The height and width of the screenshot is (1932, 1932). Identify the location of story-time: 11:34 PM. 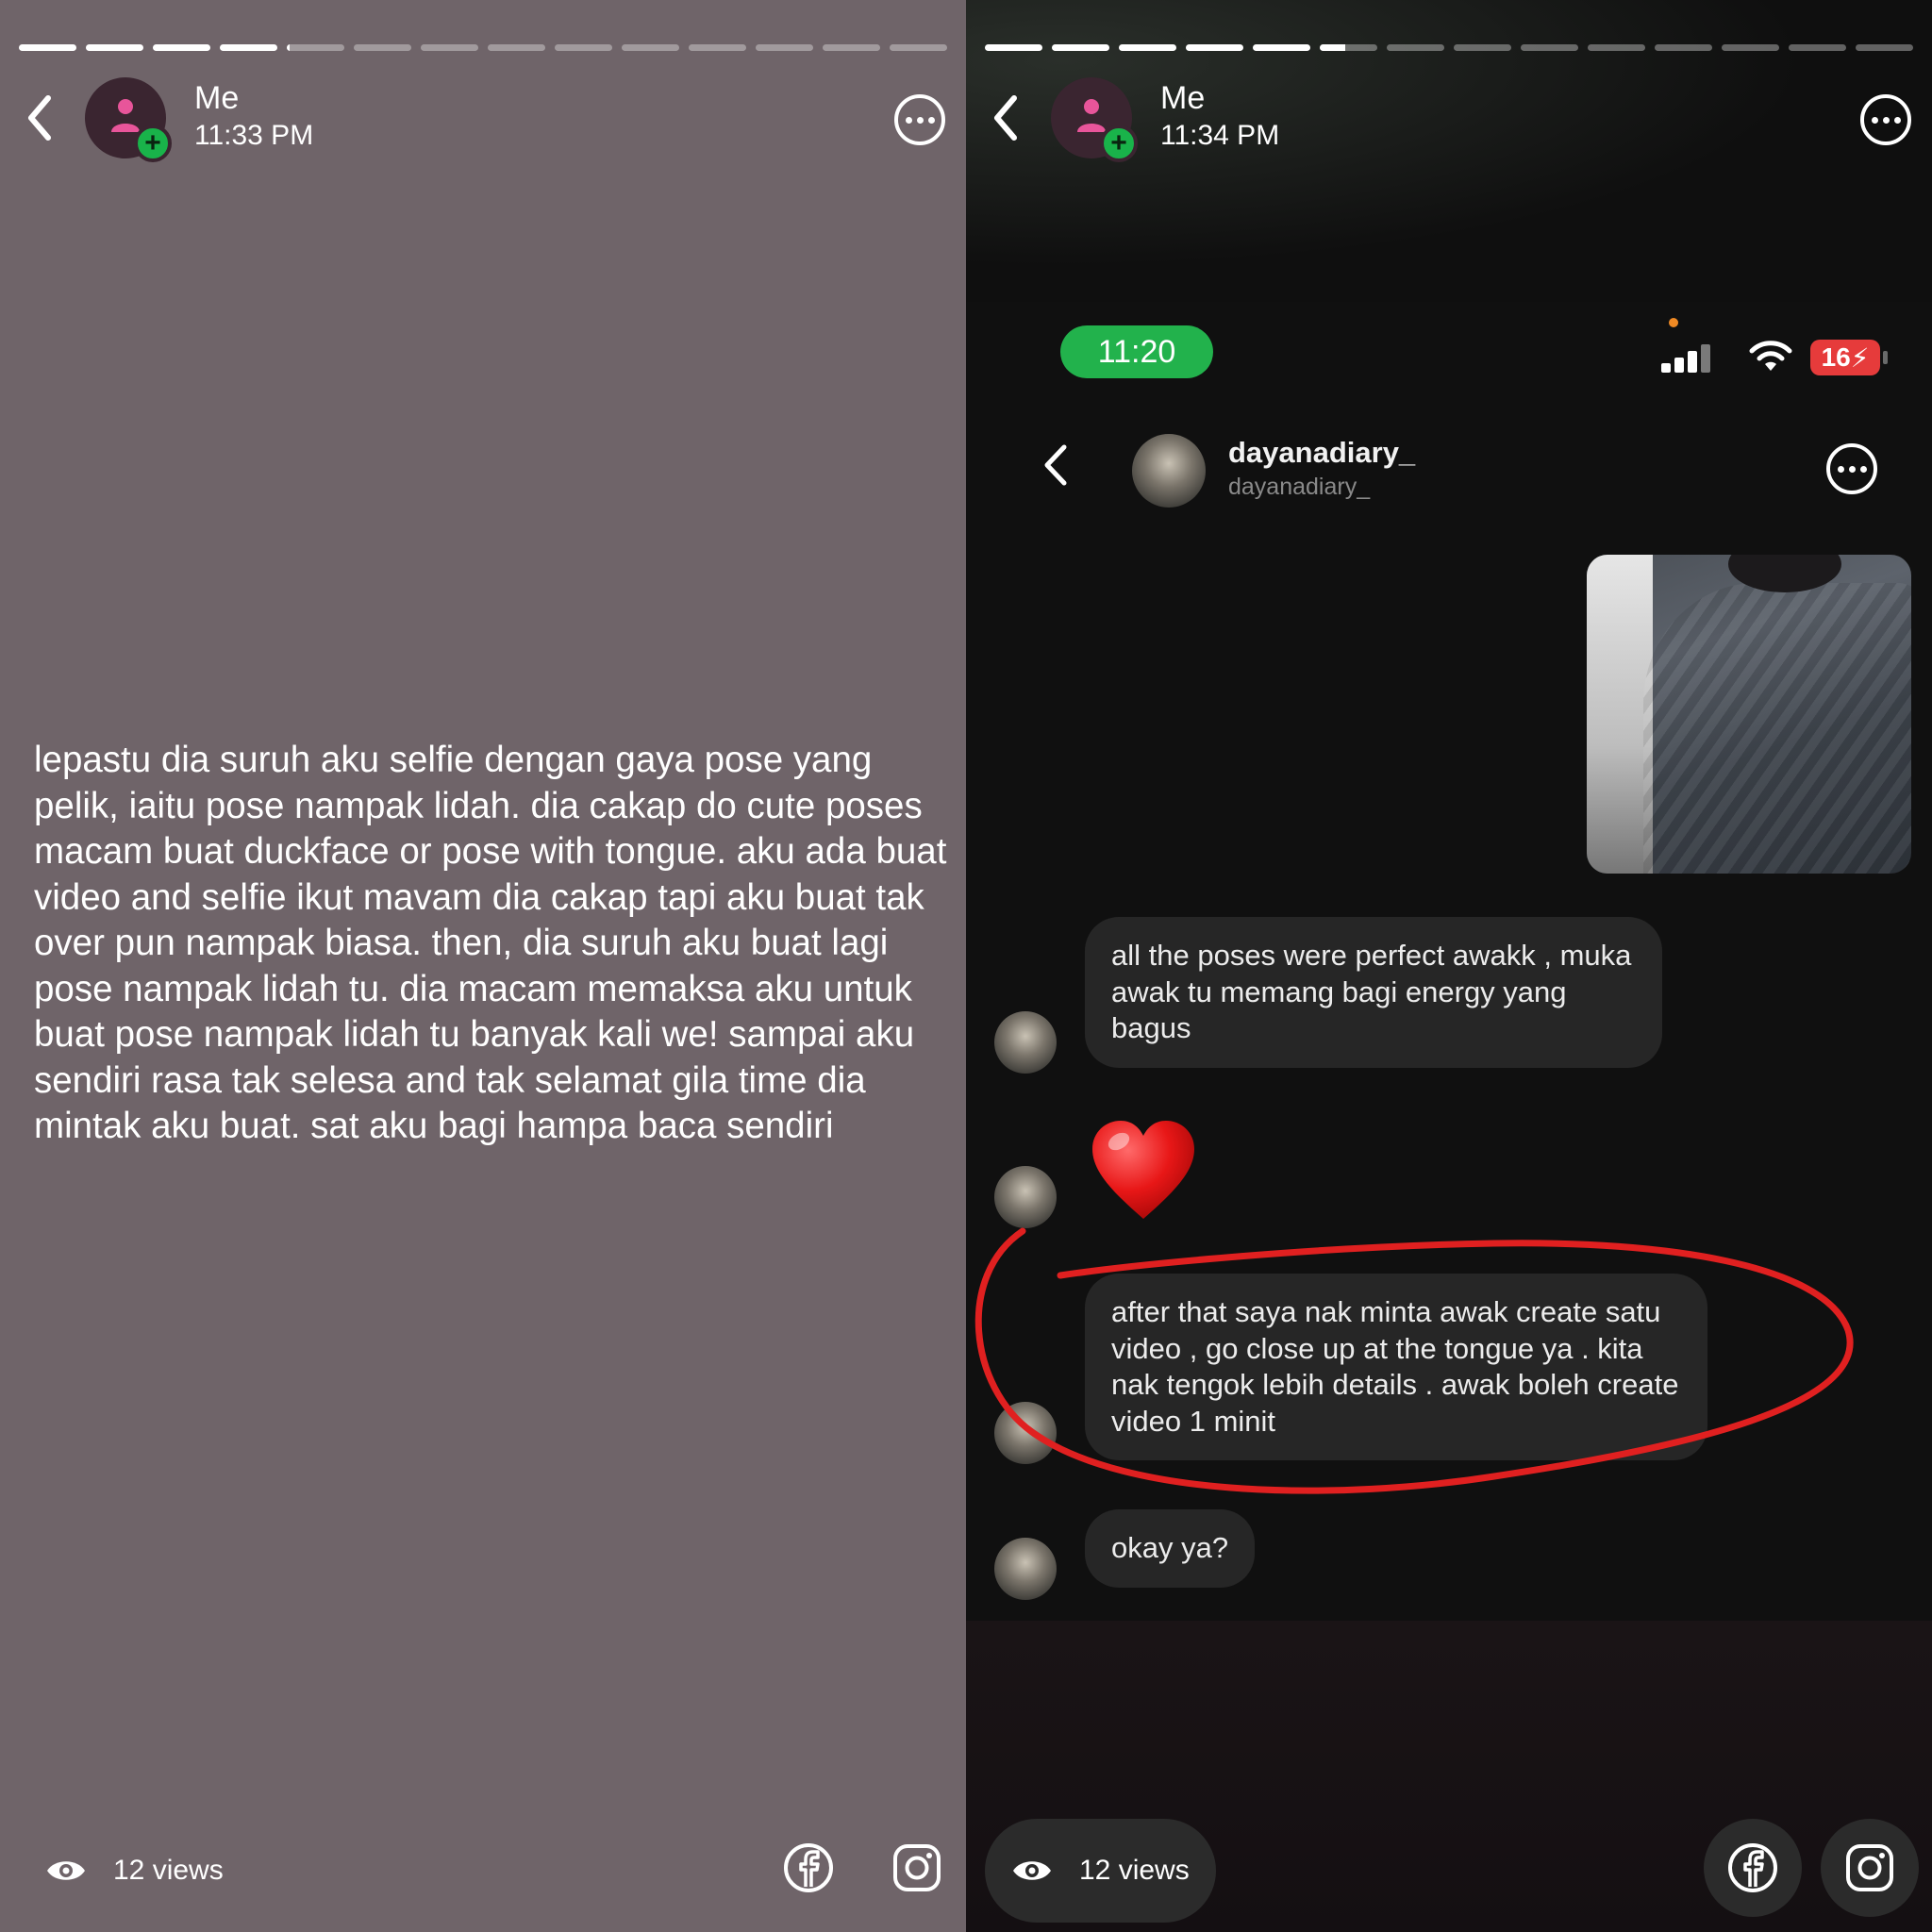
(1220, 135).